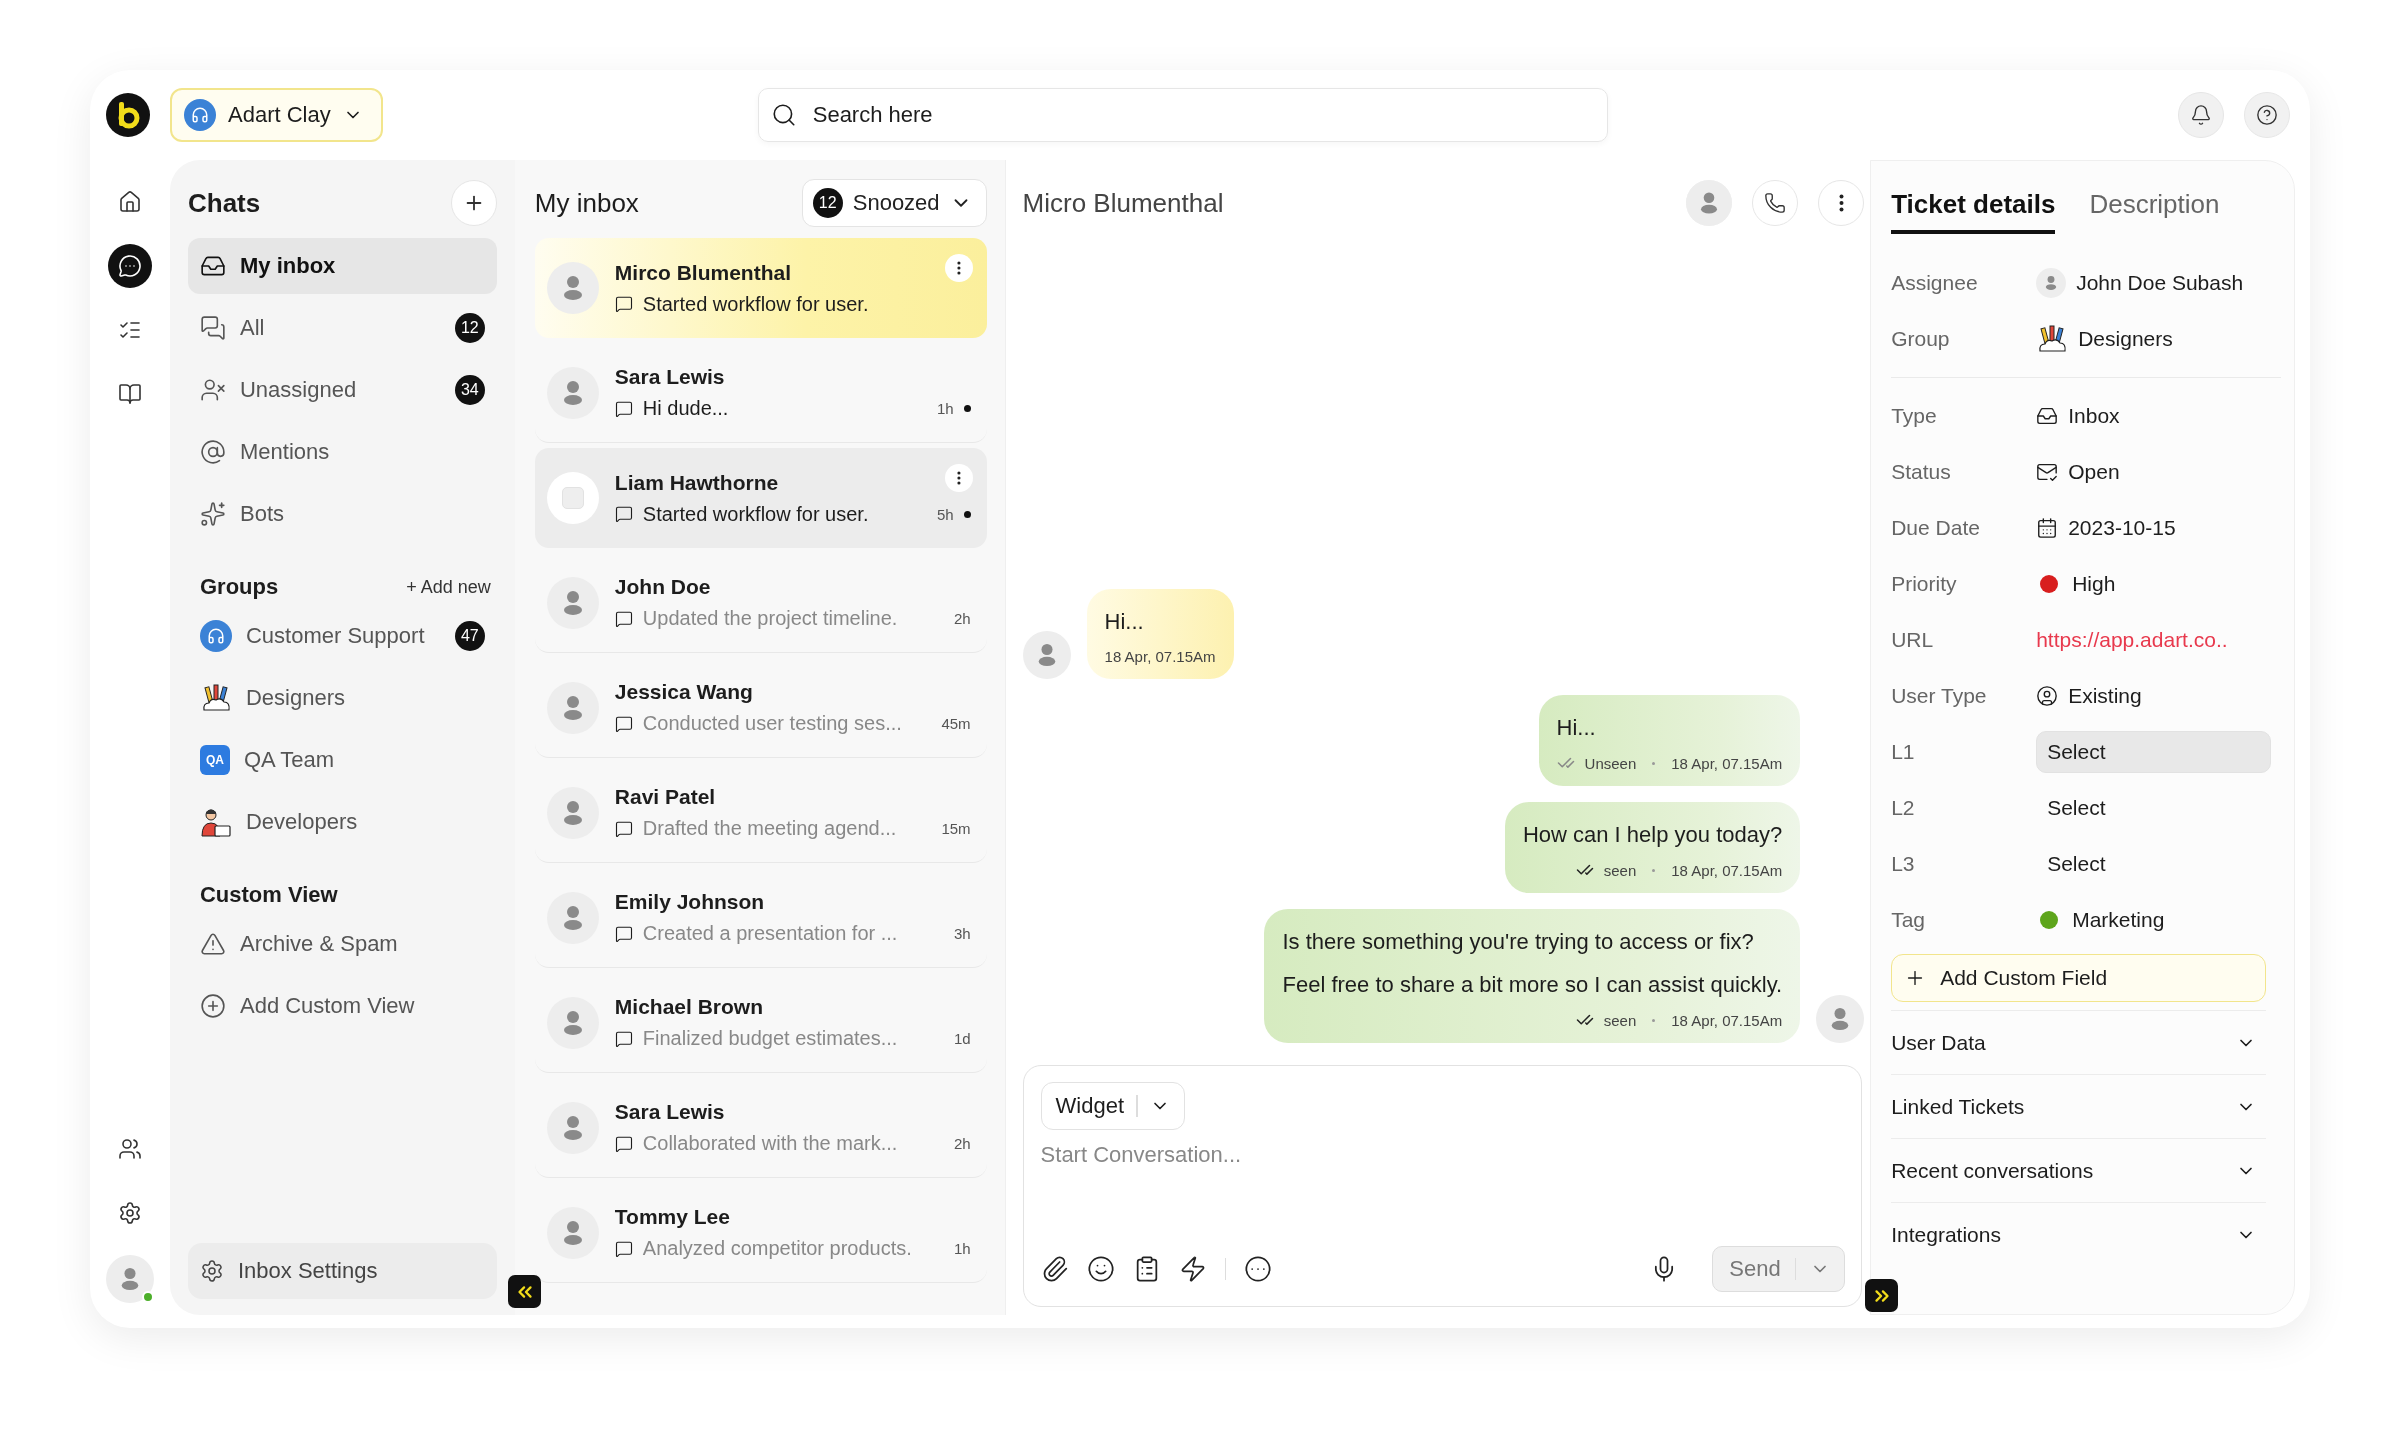 This screenshot has width=2400, height=1434. Describe the element at coordinates (342, 636) in the screenshot. I see `group-item: Customer Support 47` at that location.